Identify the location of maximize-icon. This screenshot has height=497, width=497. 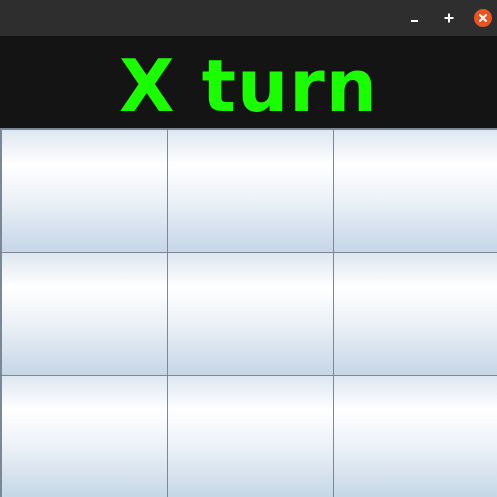
(449, 18).